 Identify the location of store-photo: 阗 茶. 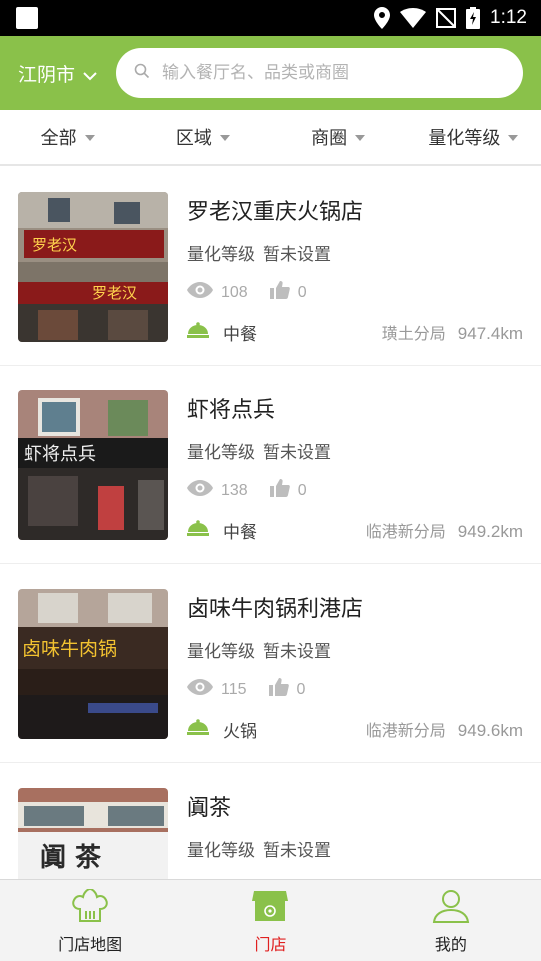
(93, 833).